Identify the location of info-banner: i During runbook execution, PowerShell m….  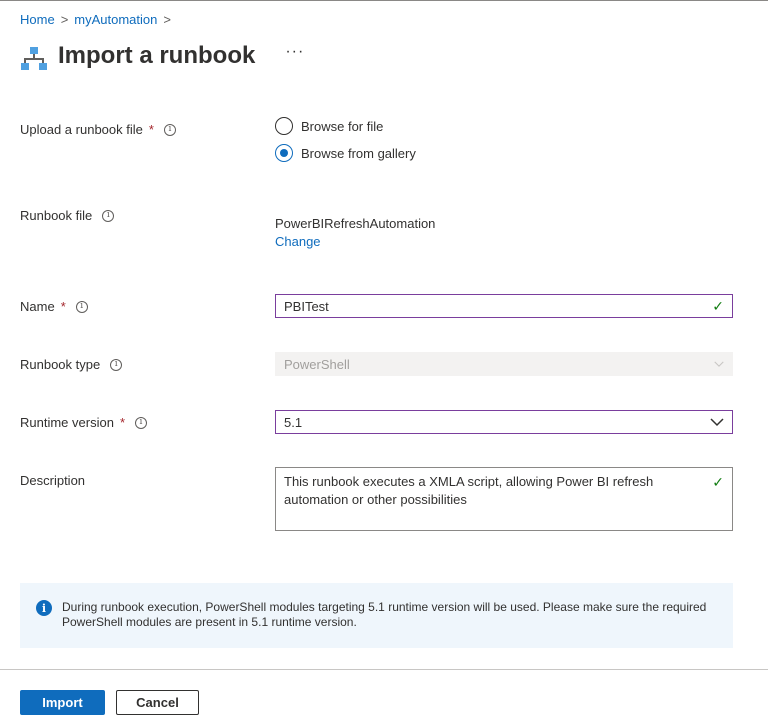
(376, 615).